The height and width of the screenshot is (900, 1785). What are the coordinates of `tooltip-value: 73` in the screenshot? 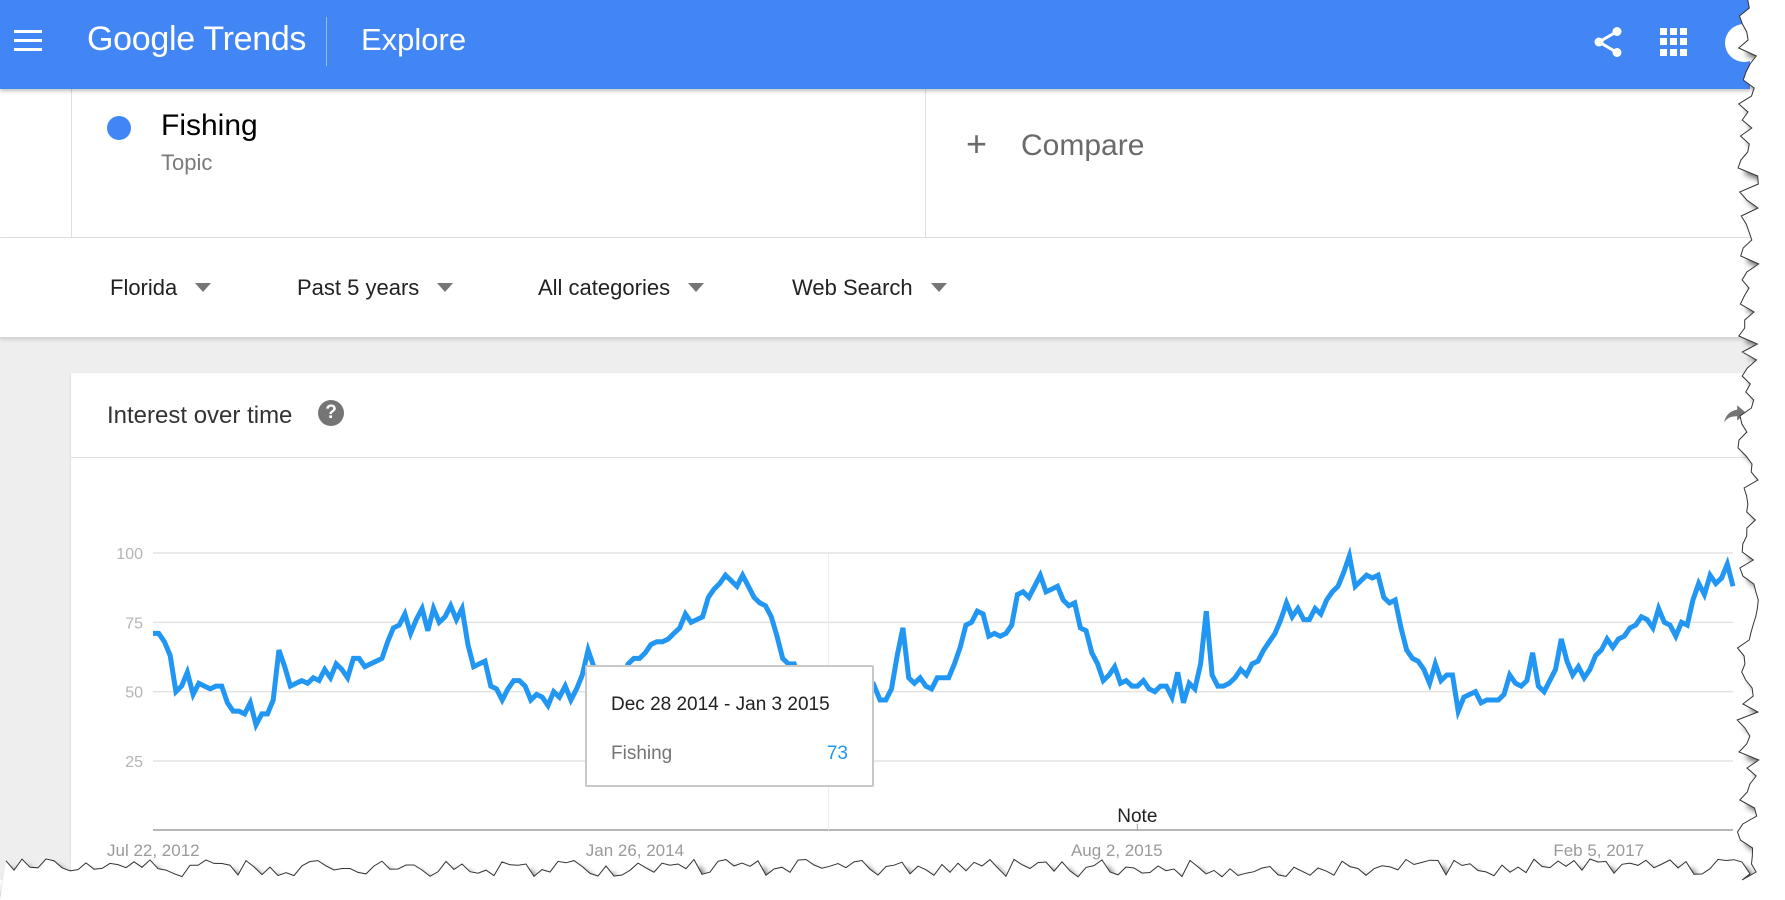 It's located at (837, 753).